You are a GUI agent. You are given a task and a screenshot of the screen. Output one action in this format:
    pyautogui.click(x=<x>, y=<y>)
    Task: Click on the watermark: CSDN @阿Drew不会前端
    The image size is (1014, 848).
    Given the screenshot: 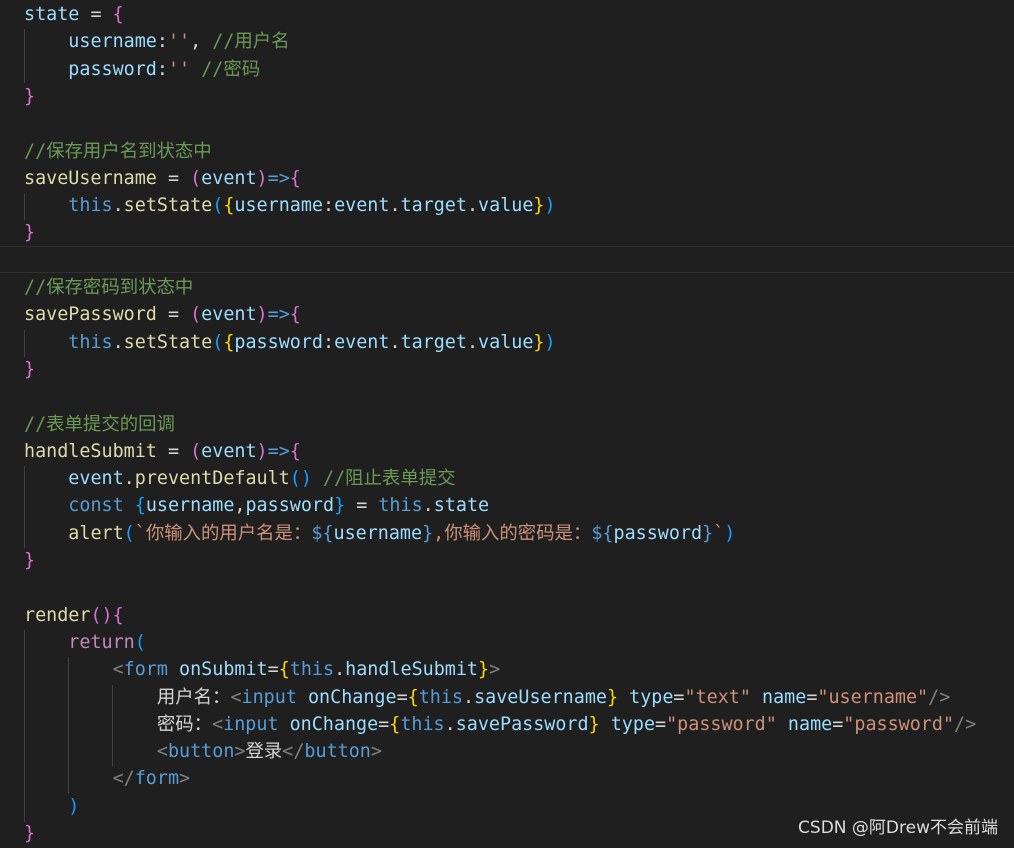 What is the action you would take?
    pyautogui.click(x=898, y=828)
    